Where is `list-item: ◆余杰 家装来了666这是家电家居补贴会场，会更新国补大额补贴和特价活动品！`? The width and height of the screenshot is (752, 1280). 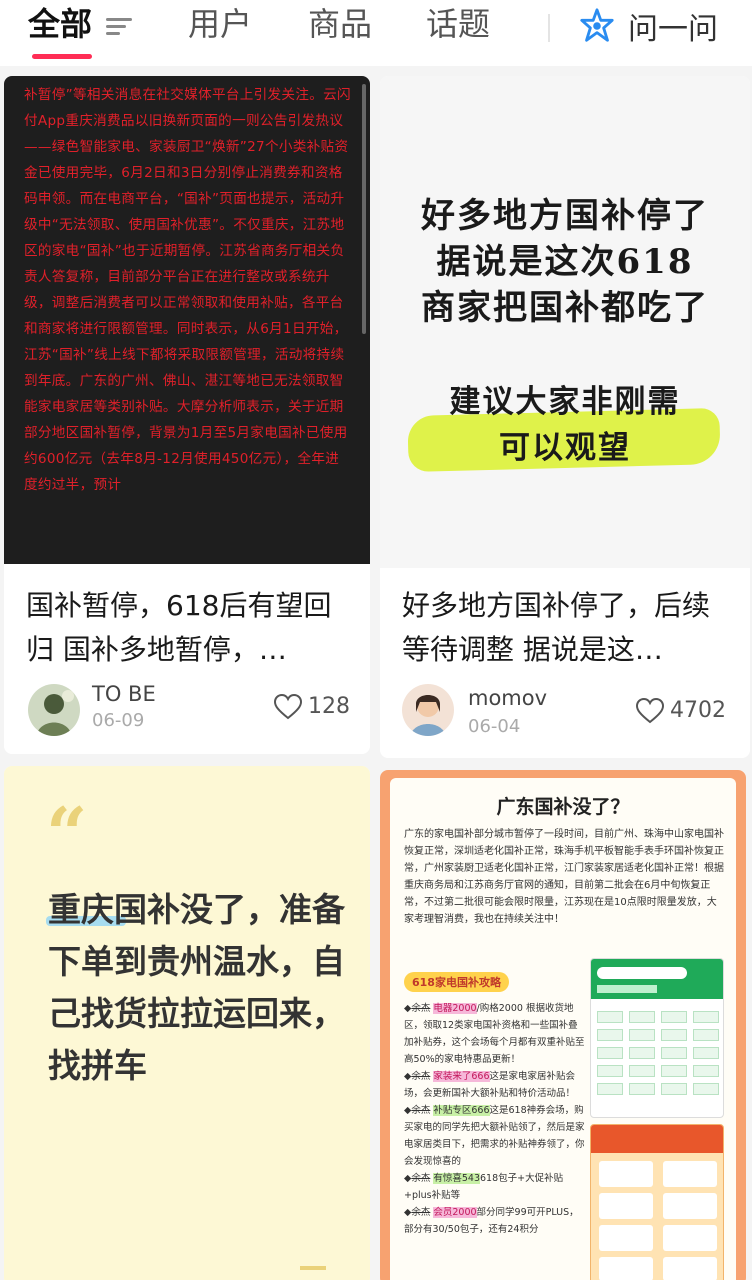 list-item: ◆余杰 家装来了666这是家电家居补贴会场，会更新国补大额补贴和特价活动品！ is located at coordinates (490, 1085).